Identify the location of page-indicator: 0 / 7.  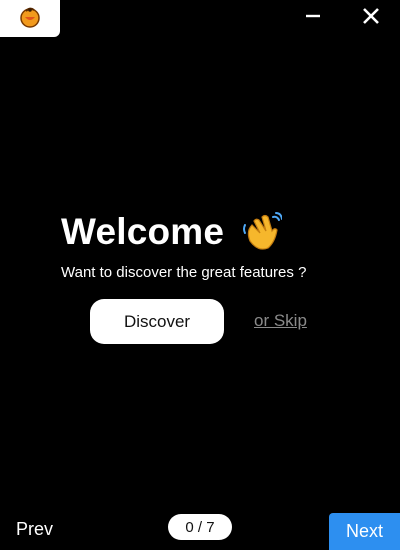
(200, 527).